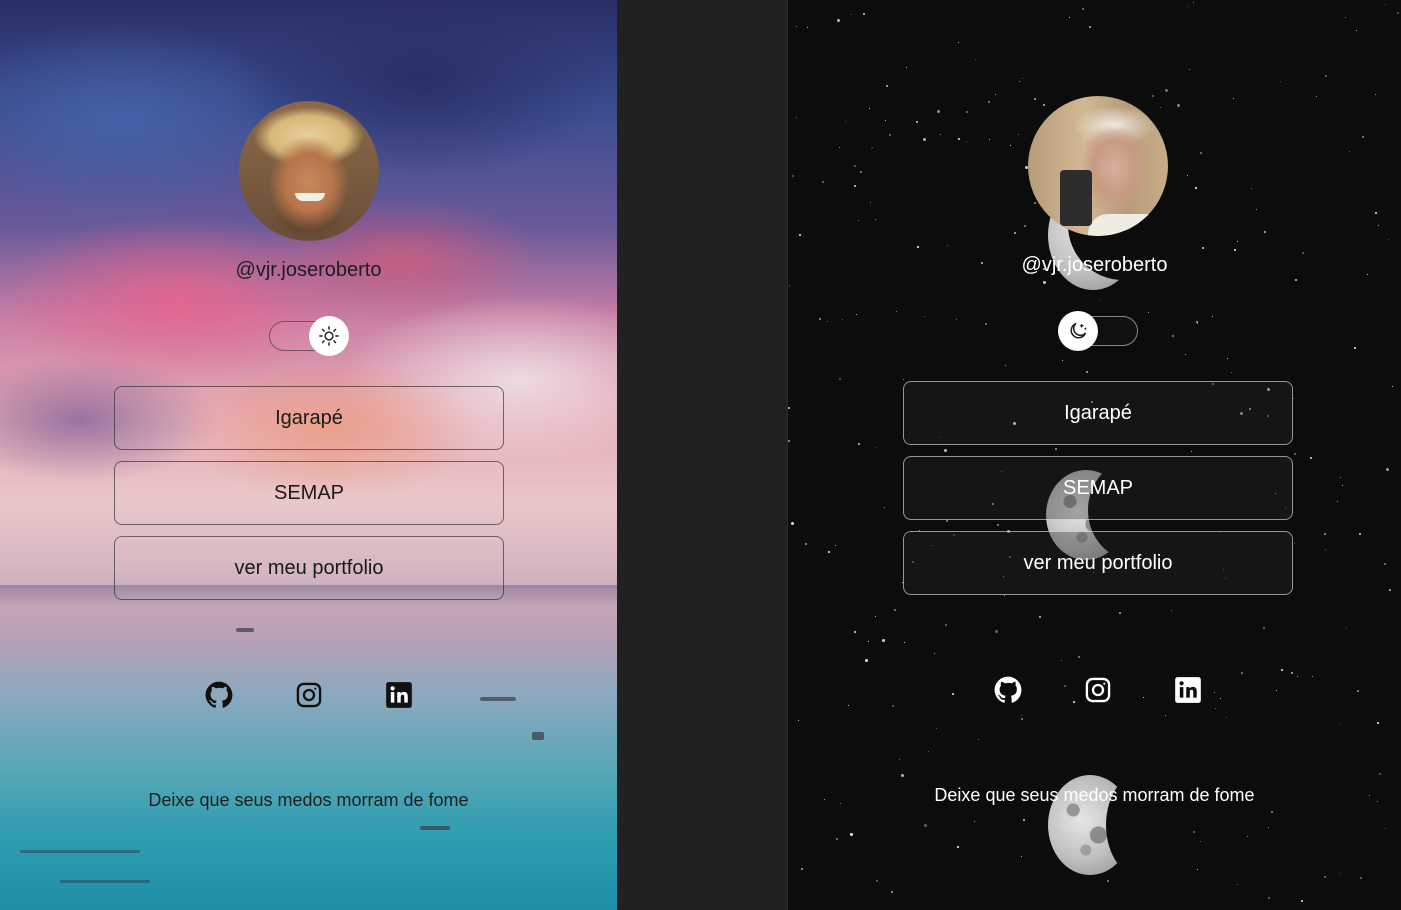 Image resolution: width=1401 pixels, height=910 pixels. Describe the element at coordinates (702, 455) in the screenshot. I see `divider-gap` at that location.